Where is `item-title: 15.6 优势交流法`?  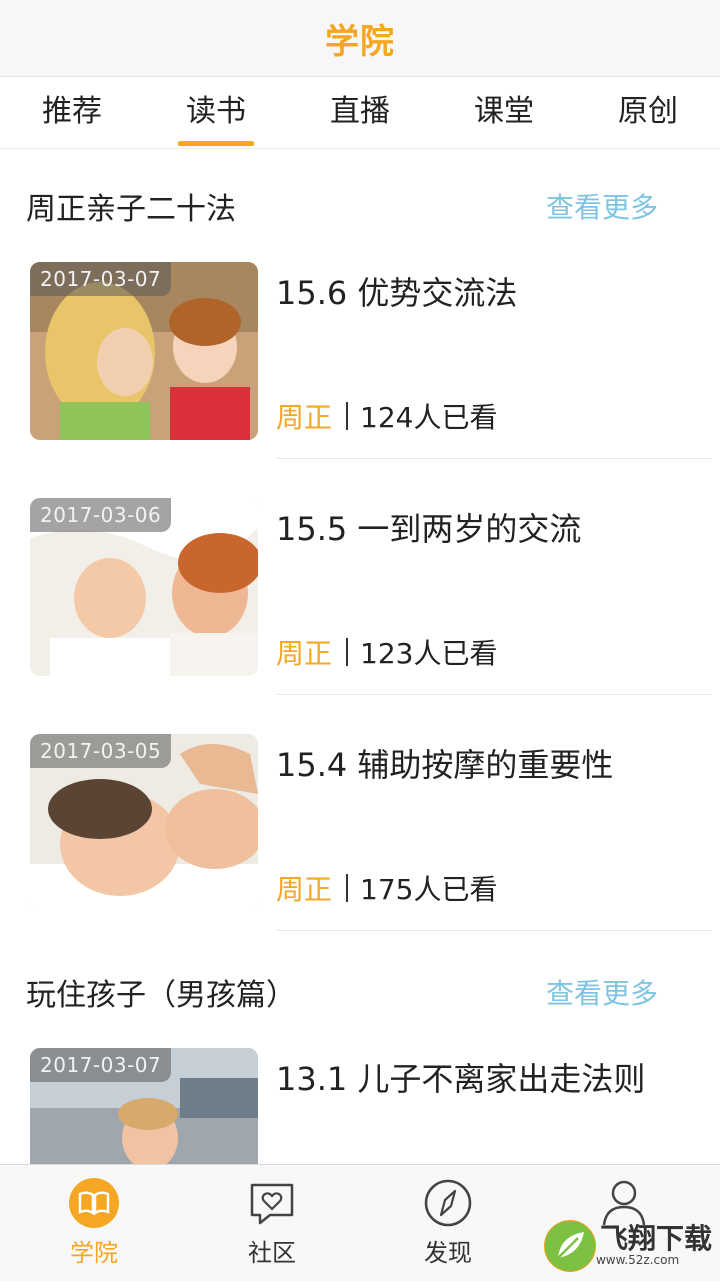 item-title: 15.6 优势交流法 is located at coordinates (396, 291).